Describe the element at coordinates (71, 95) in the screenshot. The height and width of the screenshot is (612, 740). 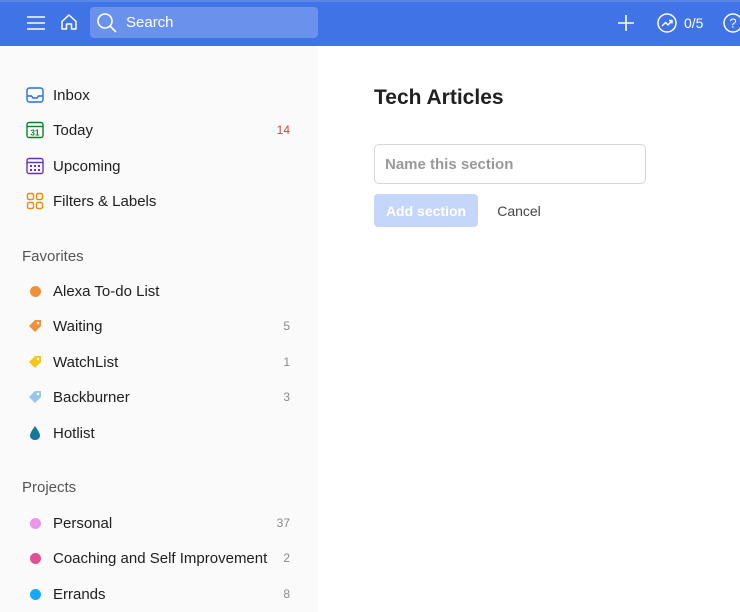
I see `nav-inbox-label: Inbox` at that location.